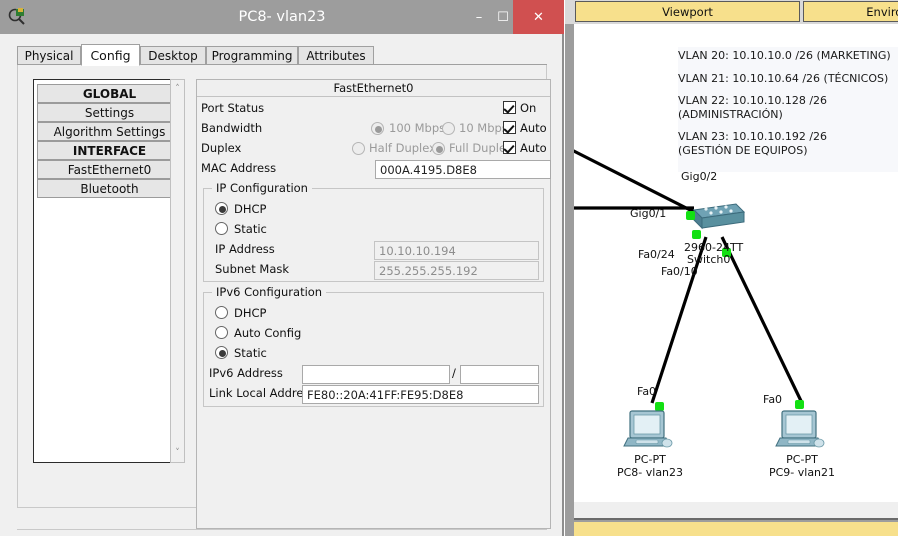 The image size is (898, 536). What do you see at coordinates (358, 148) in the screenshot?
I see `duplex-half-radio` at bounding box center [358, 148].